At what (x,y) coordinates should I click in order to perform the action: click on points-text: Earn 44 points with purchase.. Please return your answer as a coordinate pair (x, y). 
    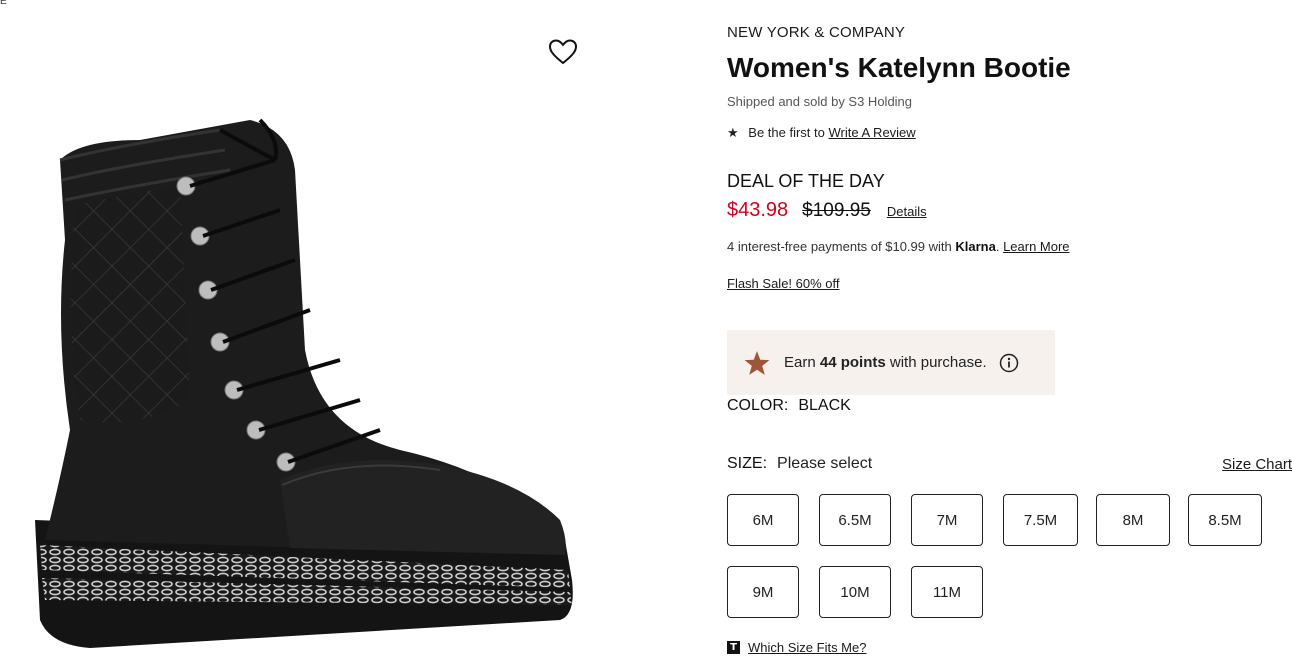
    Looking at the image, I should click on (885, 362).